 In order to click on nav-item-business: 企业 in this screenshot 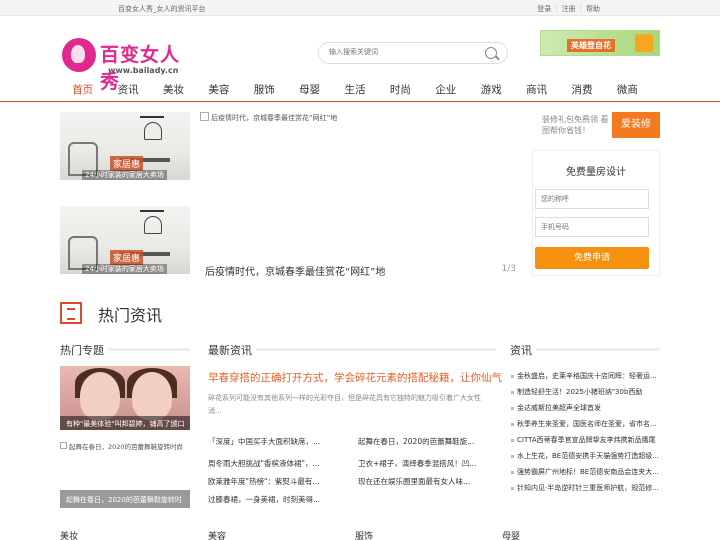, I will do `click(445, 89)`.